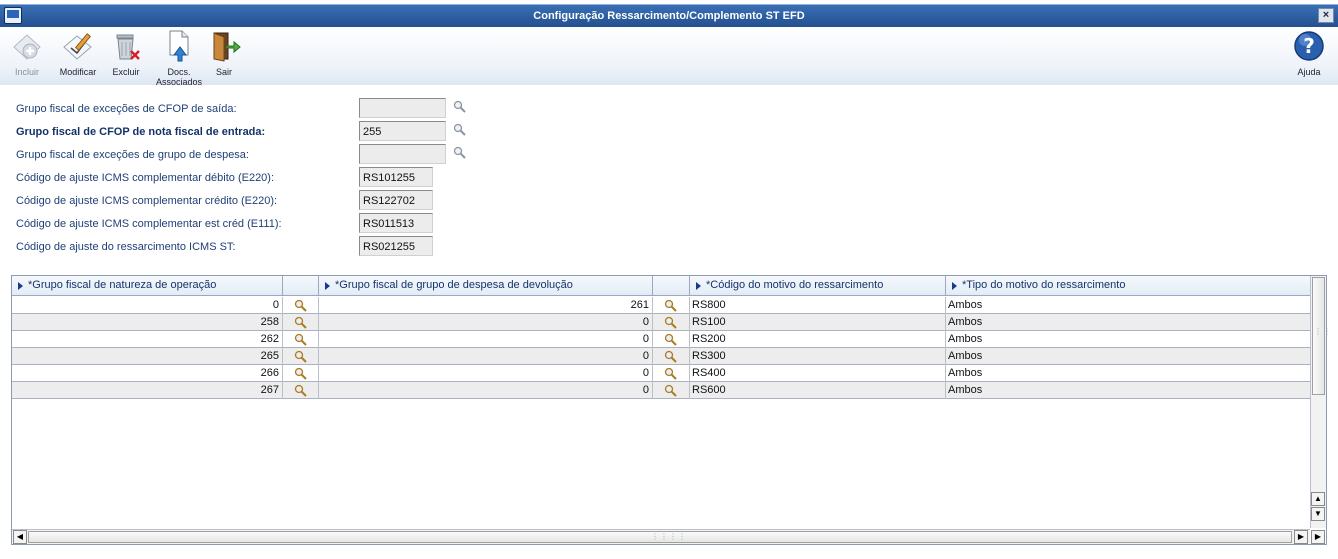  Describe the element at coordinates (1318, 537) in the screenshot. I see `scroll-right-button: ▶` at that location.